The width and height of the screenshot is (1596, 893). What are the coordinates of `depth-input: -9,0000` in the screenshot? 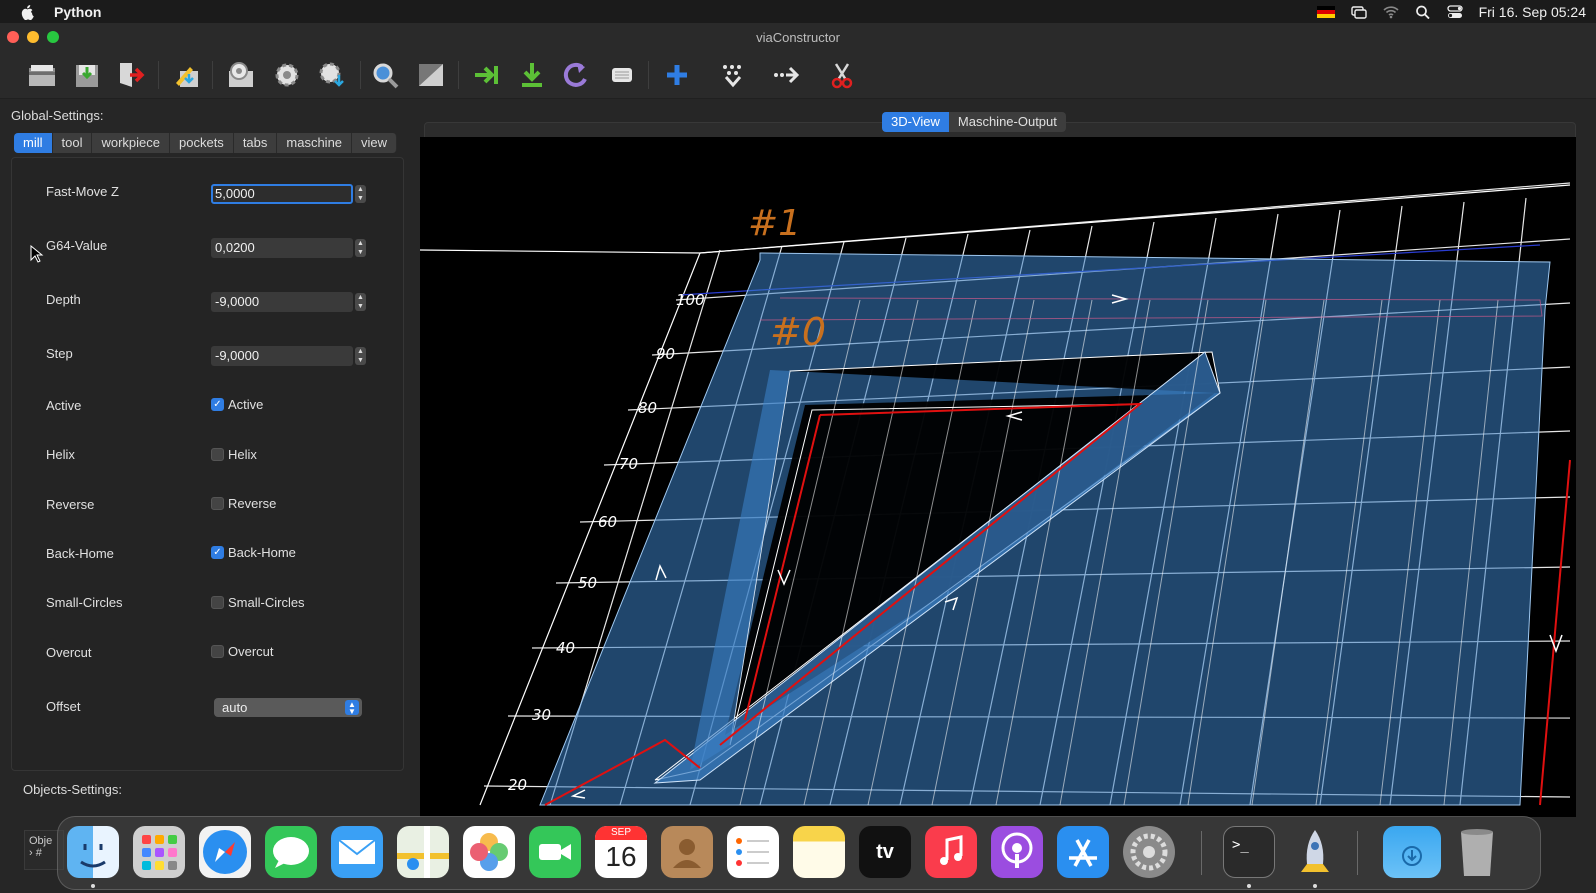 It's located at (282, 302).